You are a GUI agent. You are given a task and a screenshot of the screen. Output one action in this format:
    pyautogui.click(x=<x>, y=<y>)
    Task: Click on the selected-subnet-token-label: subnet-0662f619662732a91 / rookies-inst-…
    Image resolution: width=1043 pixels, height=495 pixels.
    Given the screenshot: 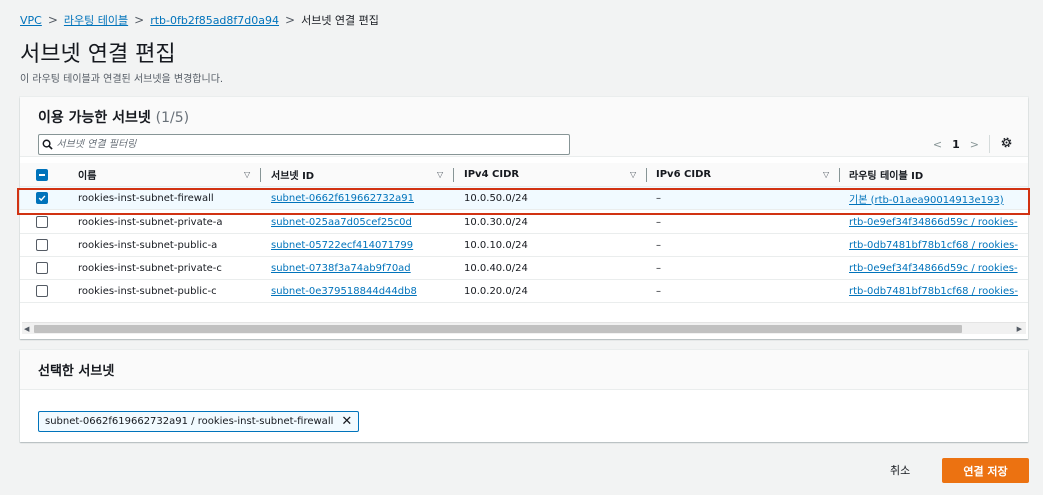 What is the action you would take?
    pyautogui.click(x=189, y=421)
    